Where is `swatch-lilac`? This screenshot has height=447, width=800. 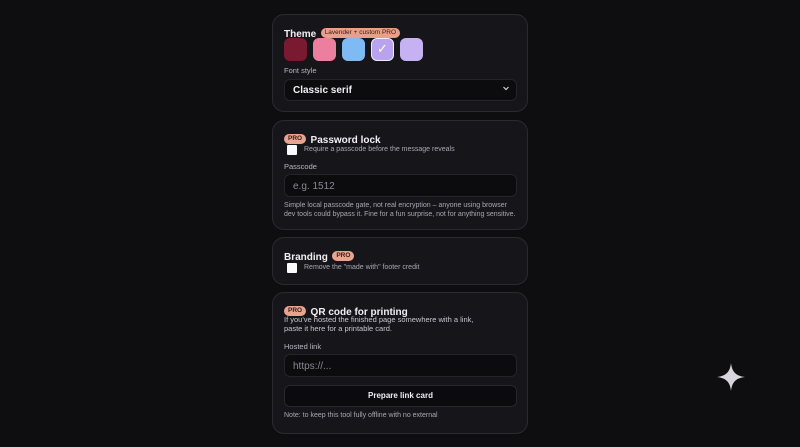
swatch-lilac is located at coordinates (411, 49).